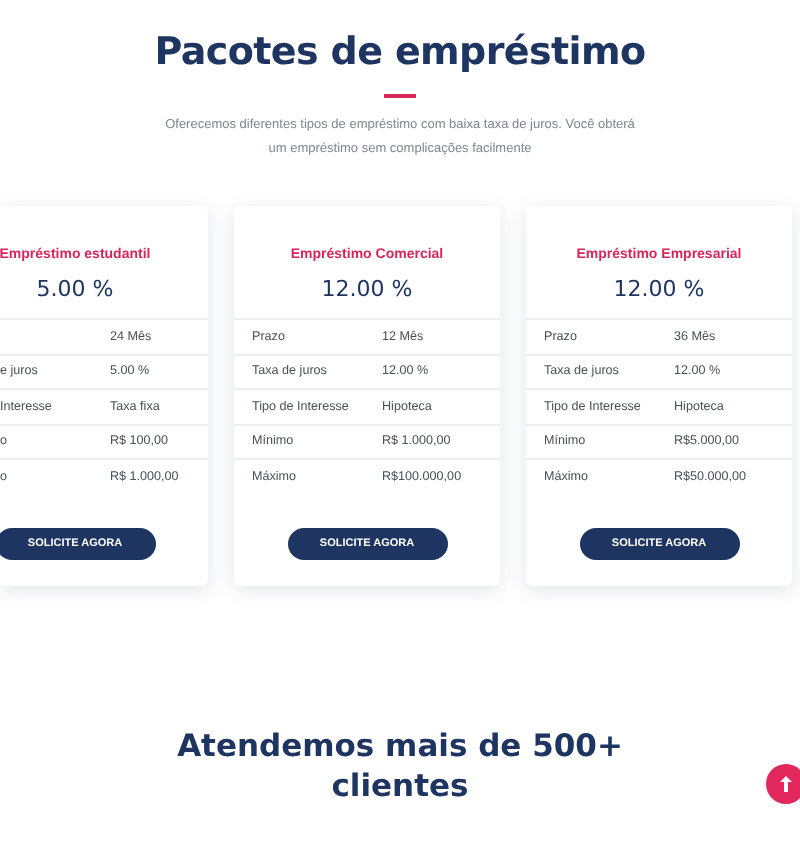 The image size is (800, 848). Describe the element at coordinates (400, 765) in the screenshot. I see `clients-heading: Atendemos mais de 500+ clientes` at that location.